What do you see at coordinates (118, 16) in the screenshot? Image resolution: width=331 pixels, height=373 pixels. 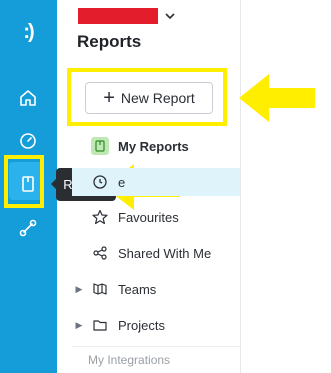 I see `workspace-name-redacted` at bounding box center [118, 16].